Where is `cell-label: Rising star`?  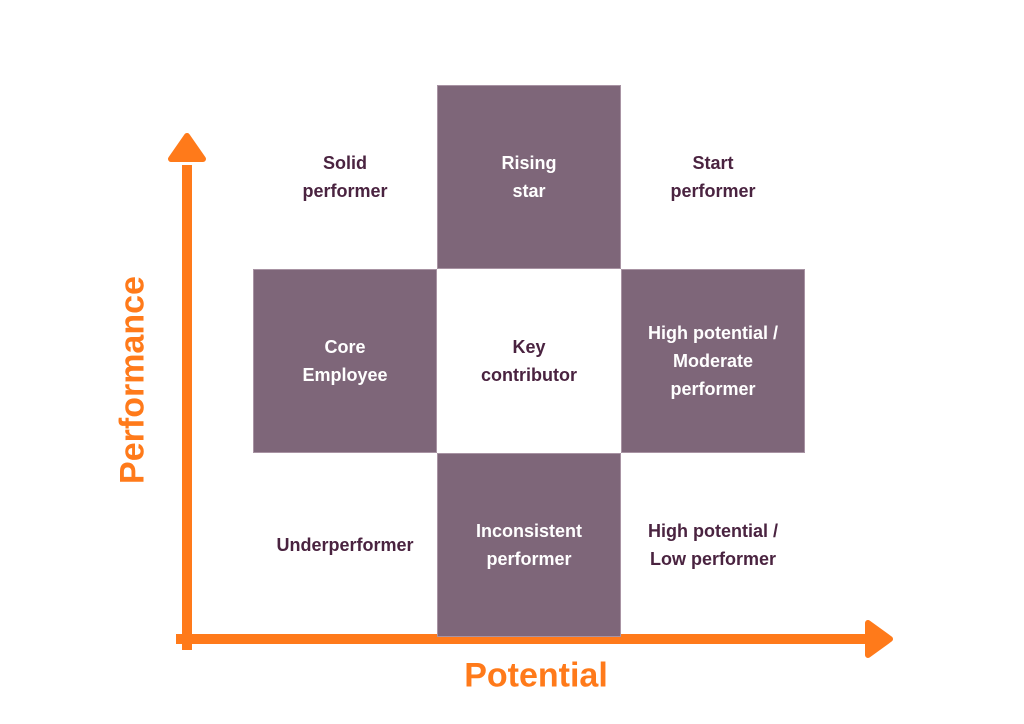
cell-label: Rising star is located at coordinates (529, 177).